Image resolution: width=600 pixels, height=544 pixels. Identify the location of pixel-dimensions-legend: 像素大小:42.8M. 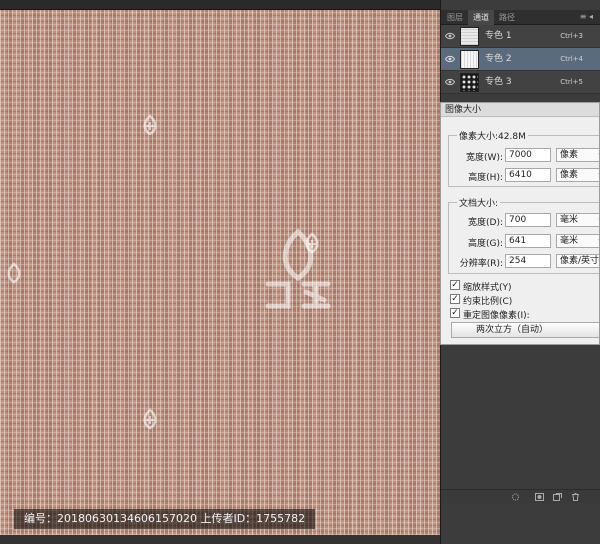
(492, 135).